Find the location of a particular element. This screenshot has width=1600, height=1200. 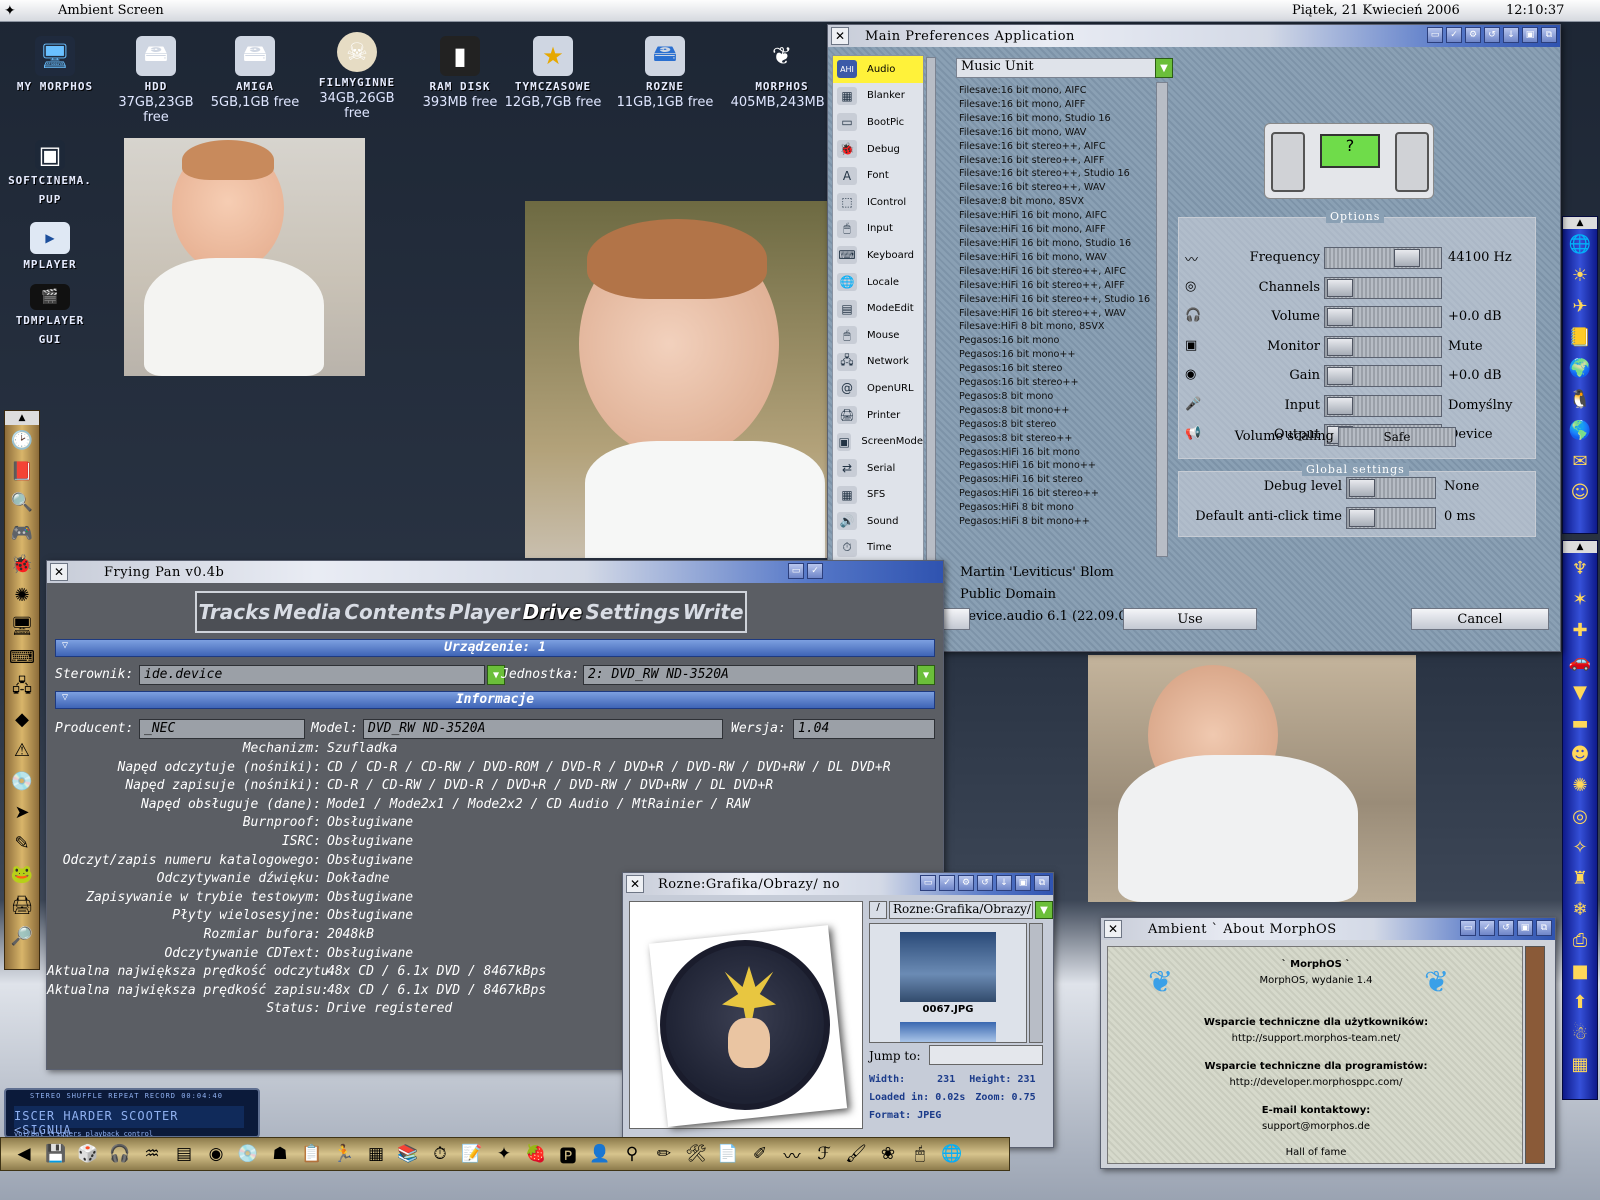

tab-drive: Drive is located at coordinates (553, 612).